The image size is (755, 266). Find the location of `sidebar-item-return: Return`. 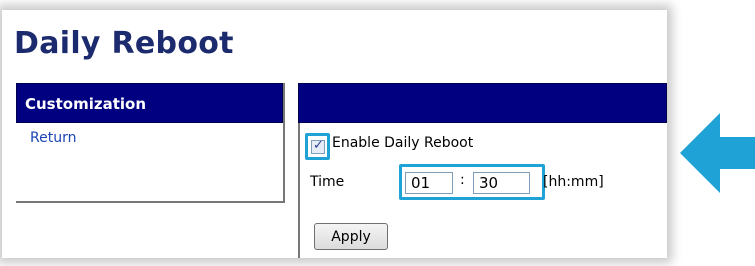

sidebar-item-return: Return is located at coordinates (149, 134).